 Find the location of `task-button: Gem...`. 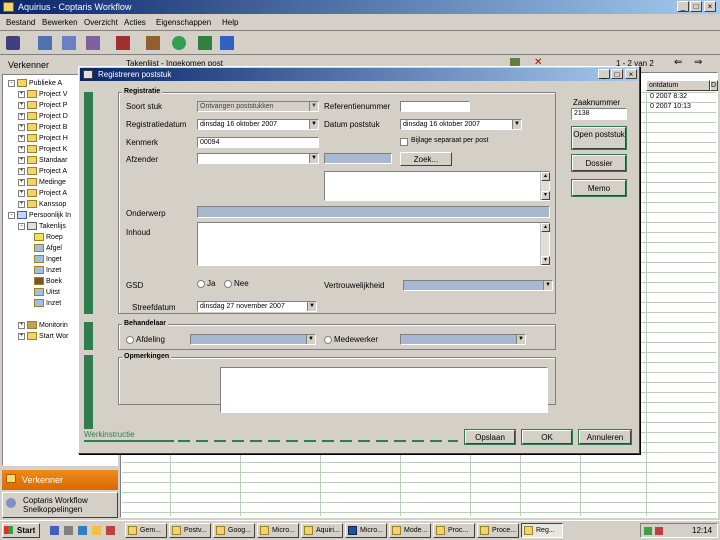

task-button: Gem... is located at coordinates (146, 530).